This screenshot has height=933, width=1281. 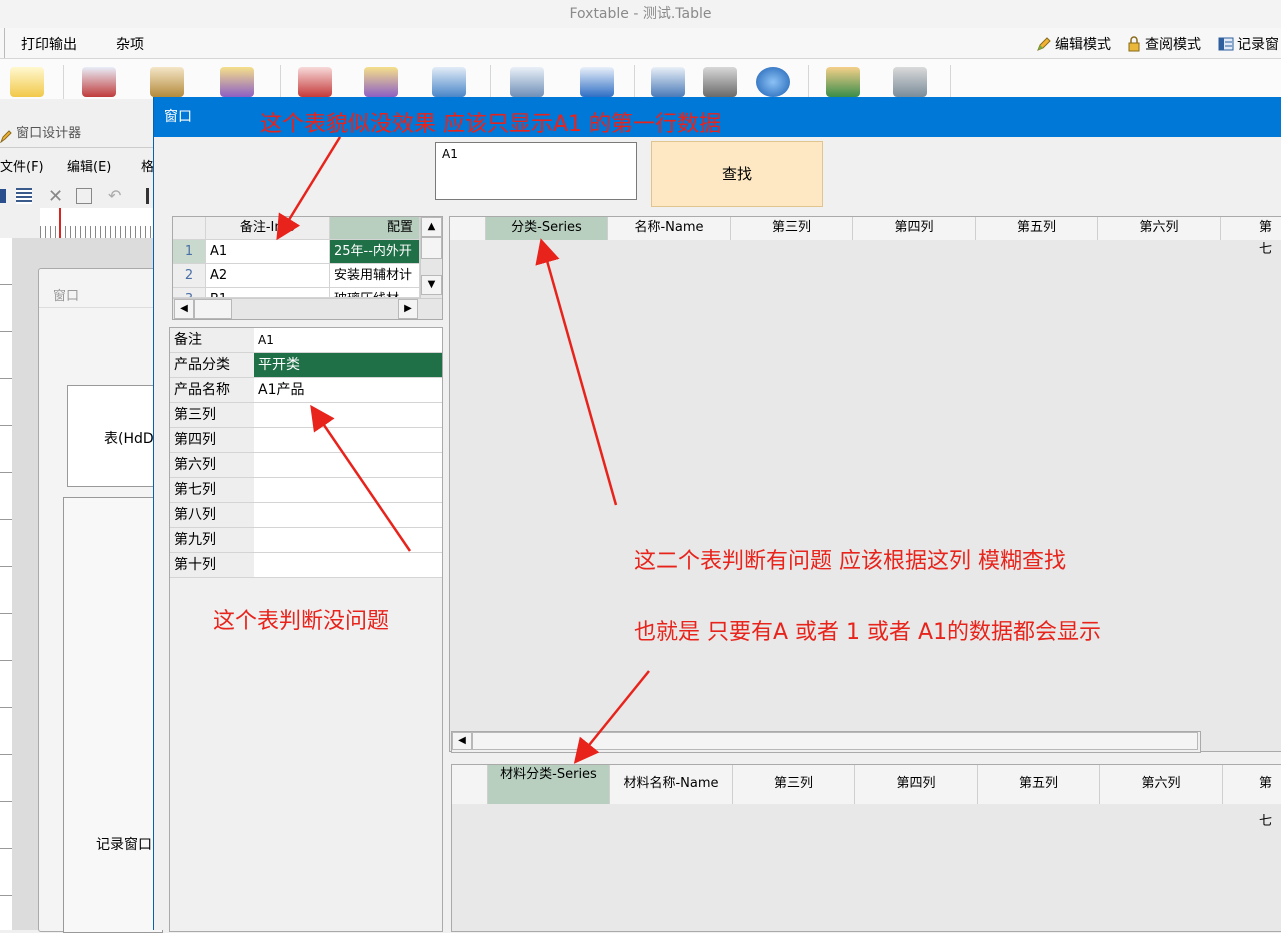 What do you see at coordinates (576, 372) in the screenshot?
I see `arrow-series` at bounding box center [576, 372].